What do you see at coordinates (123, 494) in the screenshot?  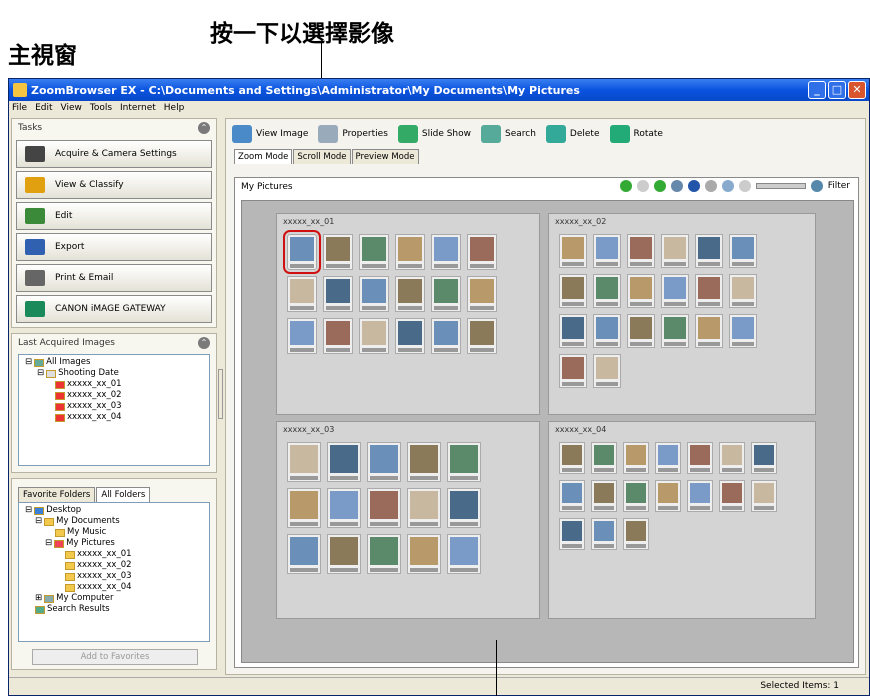 I see `tab-all-folders: All Folders` at bounding box center [123, 494].